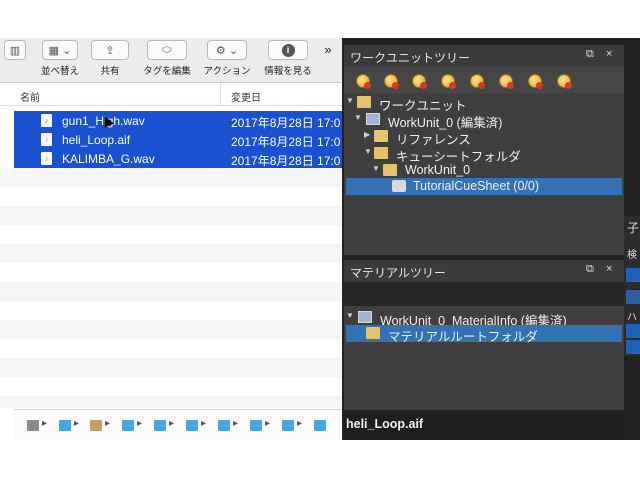 The width and height of the screenshot is (640, 480). Describe the element at coordinates (15, 50) in the screenshot. I see `view-toggle: ▥` at that location.